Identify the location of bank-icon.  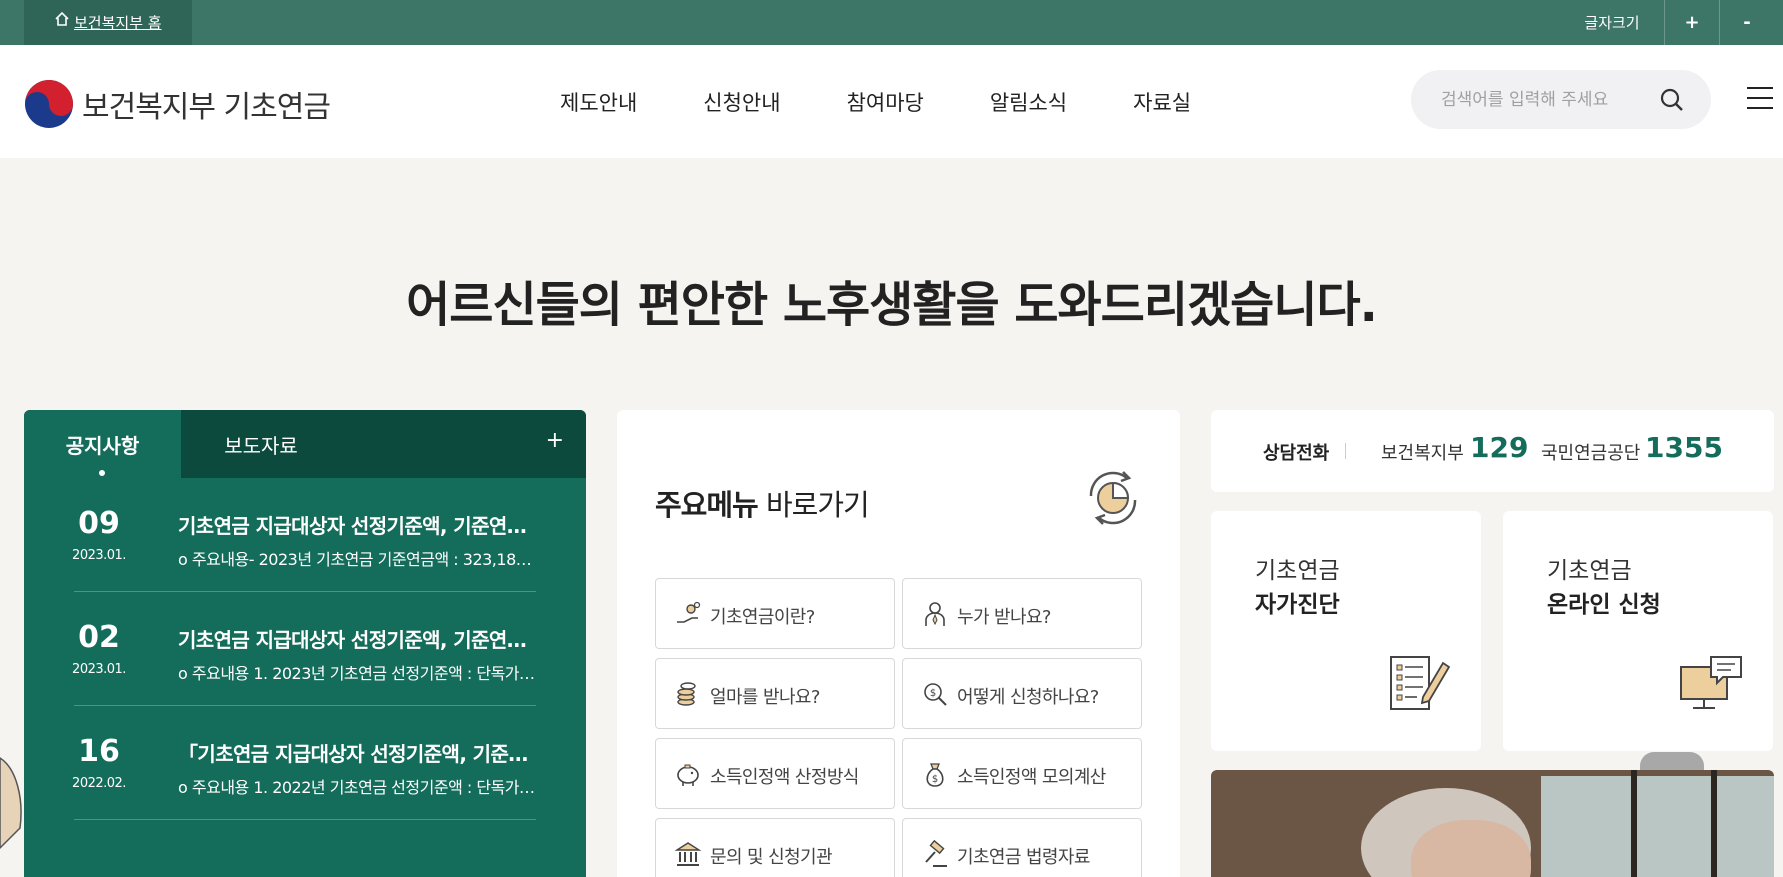
(688, 854).